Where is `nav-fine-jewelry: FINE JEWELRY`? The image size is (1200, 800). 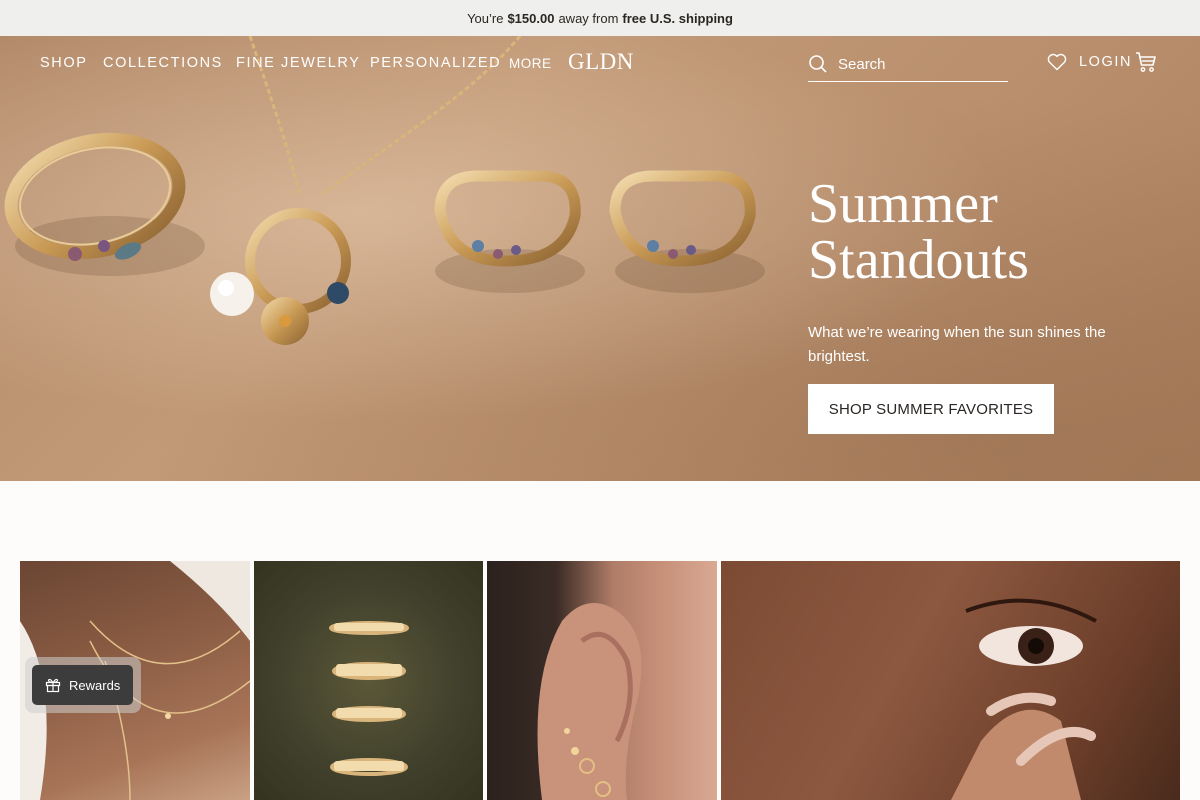
nav-fine-jewelry: FINE JEWELRY is located at coordinates (298, 63).